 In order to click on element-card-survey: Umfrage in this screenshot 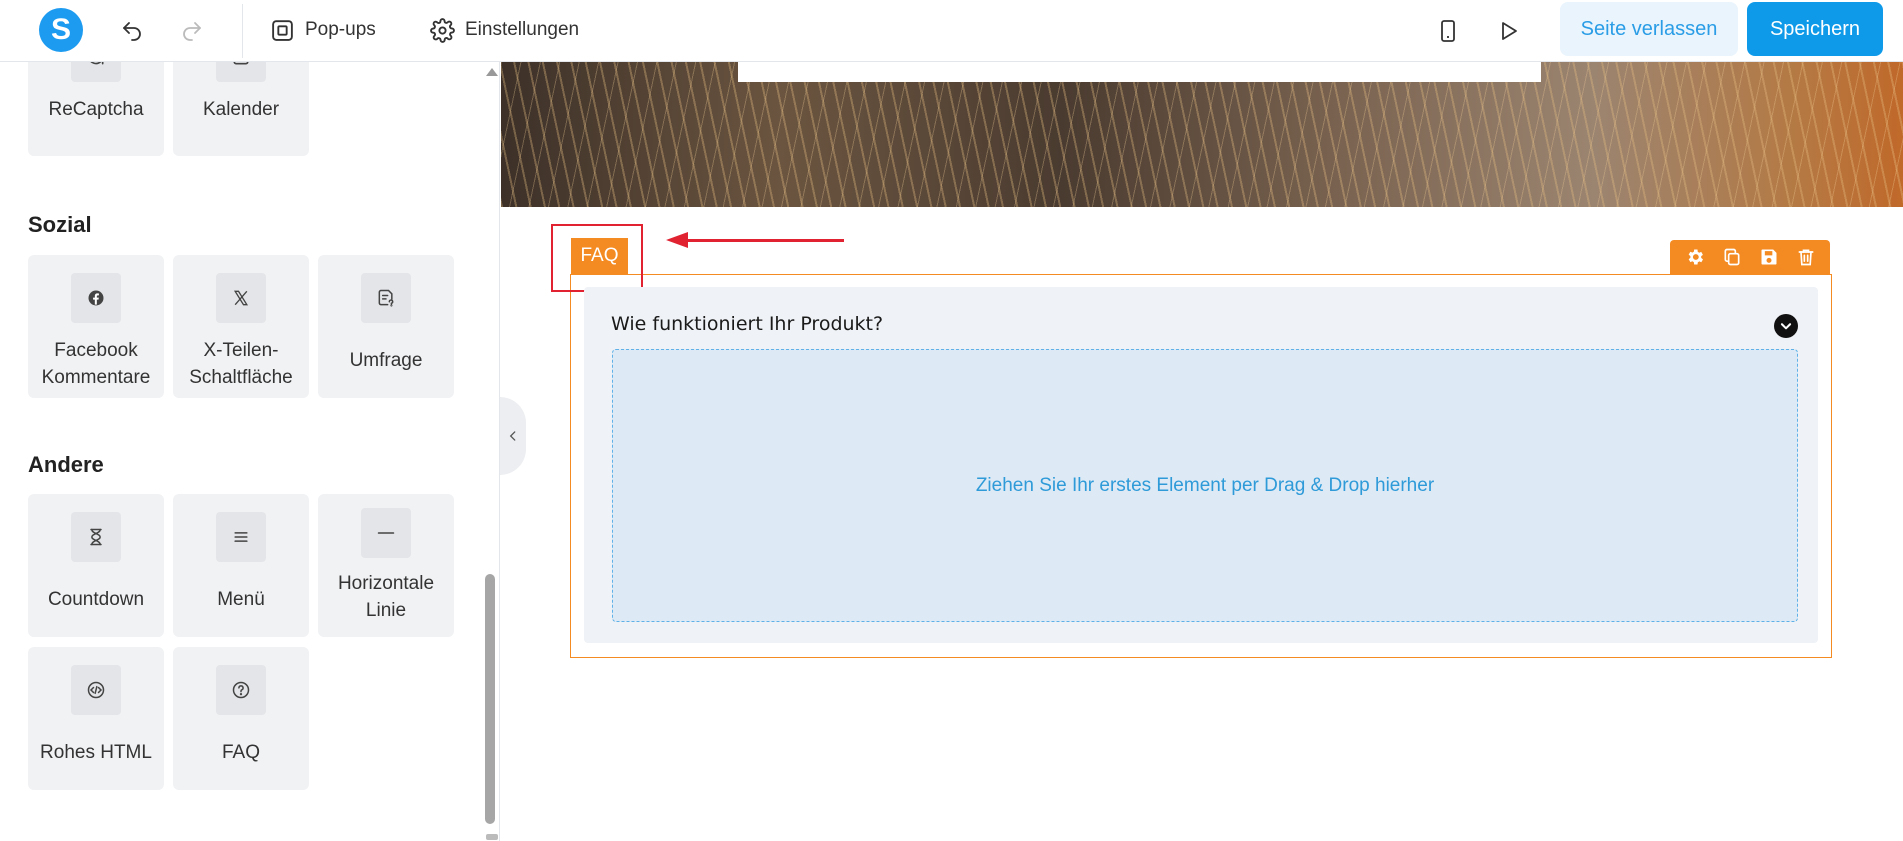, I will do `click(386, 326)`.